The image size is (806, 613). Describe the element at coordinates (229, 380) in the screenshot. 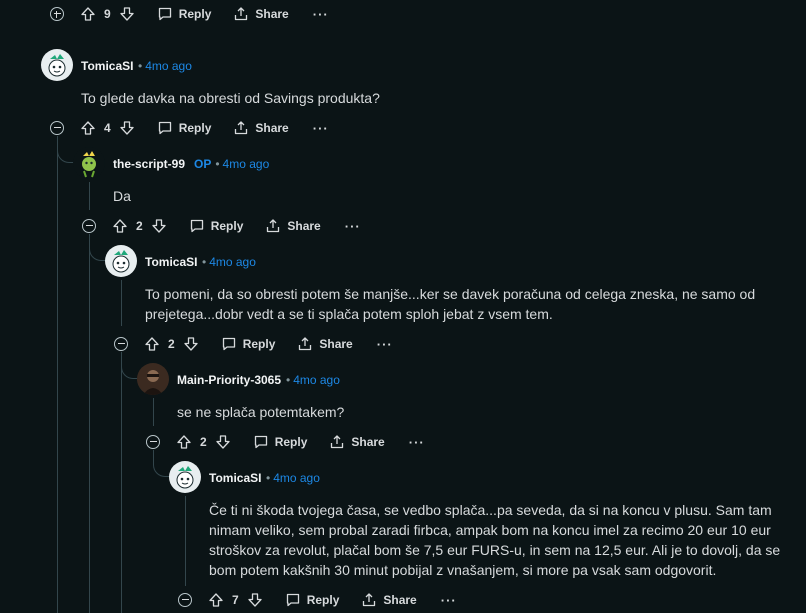

I see `comment-author: Main-Priority-3065` at that location.